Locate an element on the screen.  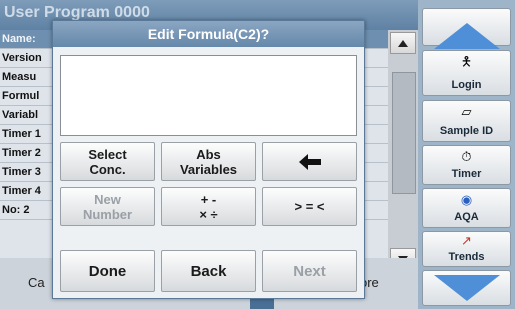
sample-vial-icon: ▱ is located at coordinates (466, 111).